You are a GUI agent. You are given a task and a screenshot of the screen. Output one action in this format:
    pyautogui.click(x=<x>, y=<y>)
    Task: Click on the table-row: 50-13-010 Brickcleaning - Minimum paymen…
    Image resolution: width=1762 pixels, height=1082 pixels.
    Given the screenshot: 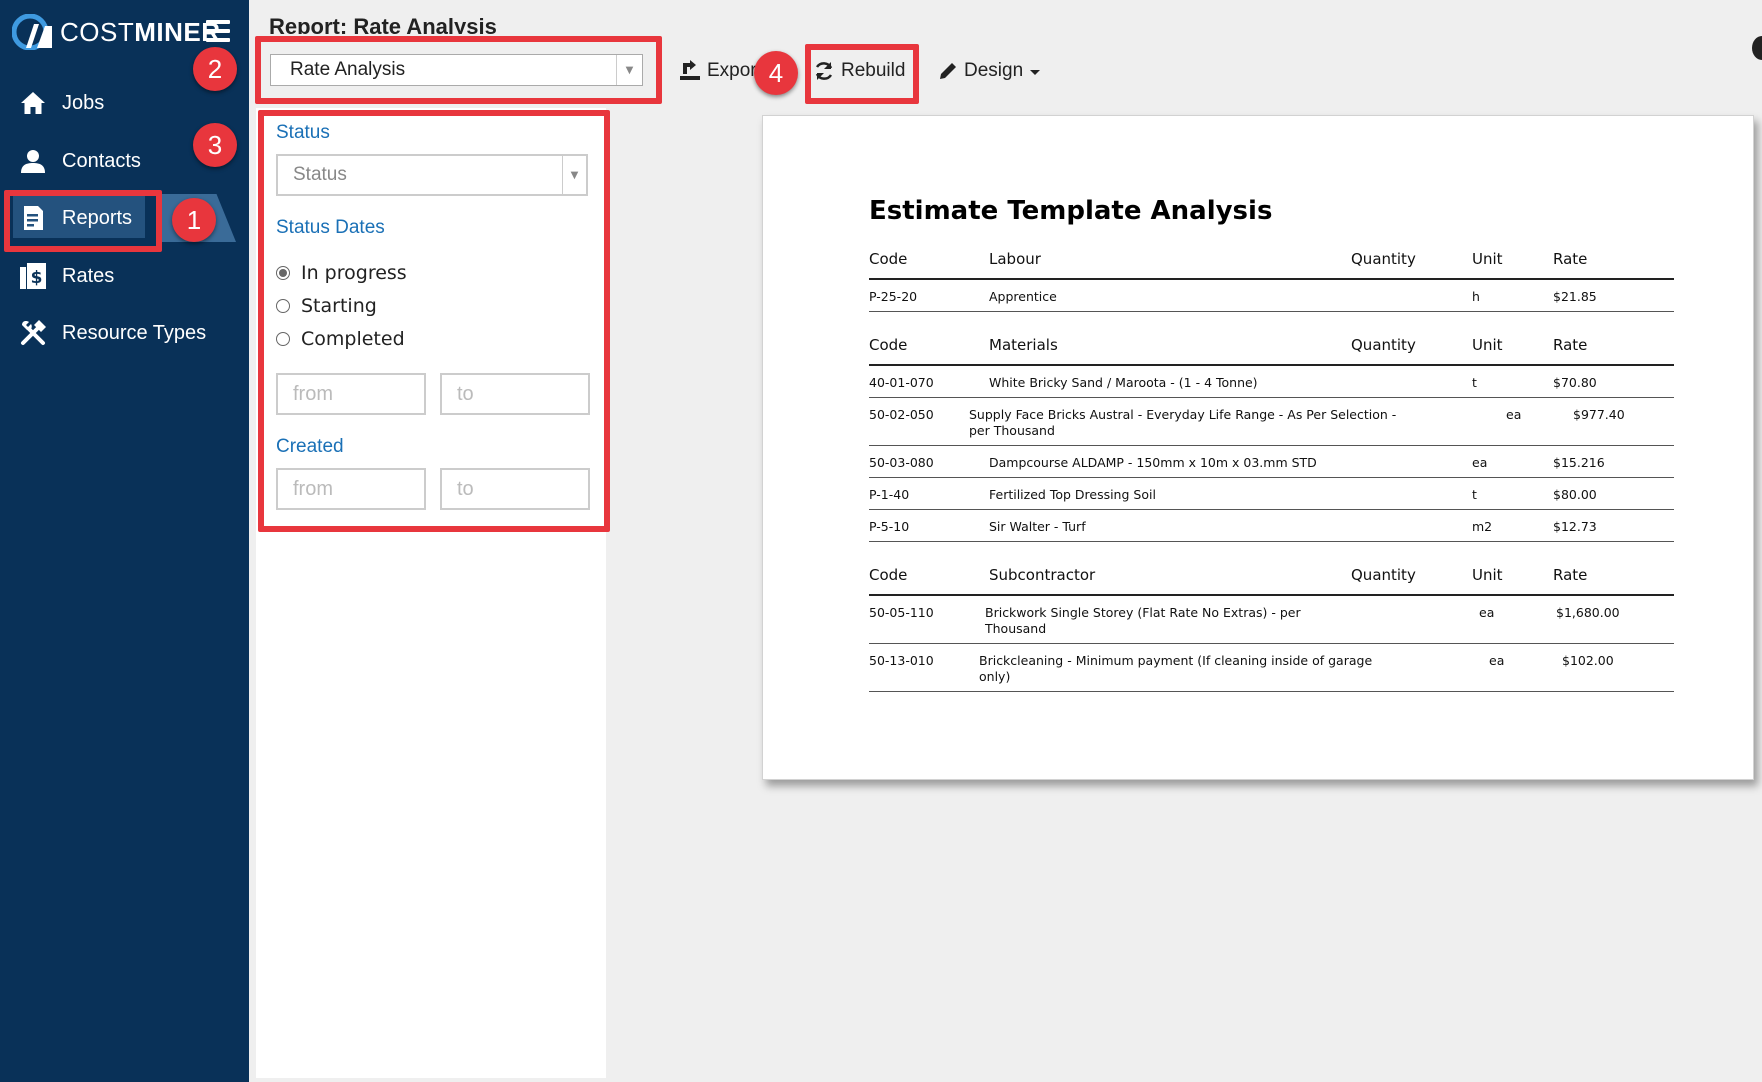 What is the action you would take?
    pyautogui.click(x=1271, y=668)
    